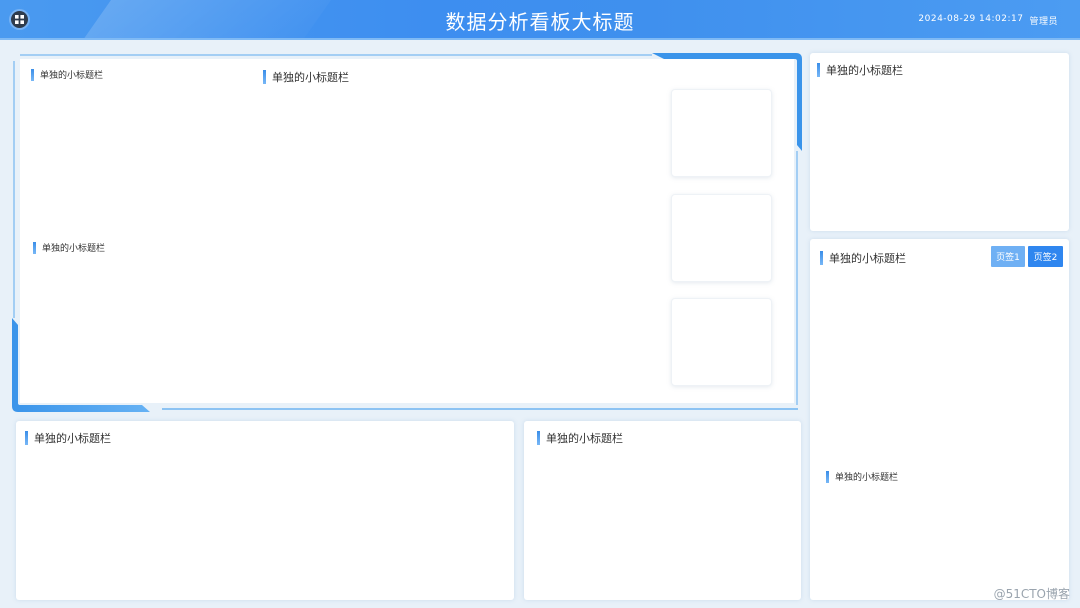 This screenshot has width=1080, height=608. Describe the element at coordinates (939, 419) in the screenshot. I see `right-bottom-panel: 单独的小标题栏 单独的小标题栏` at that location.